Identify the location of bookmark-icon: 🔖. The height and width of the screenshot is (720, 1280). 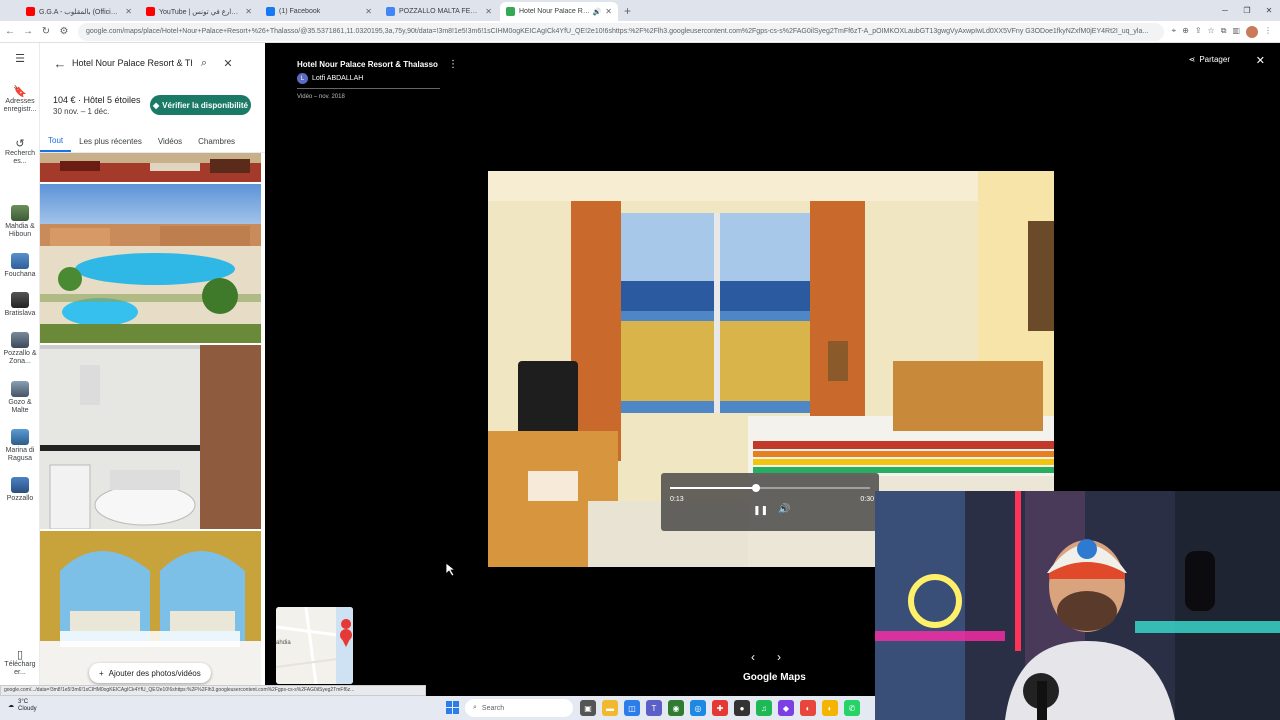
(20, 92).